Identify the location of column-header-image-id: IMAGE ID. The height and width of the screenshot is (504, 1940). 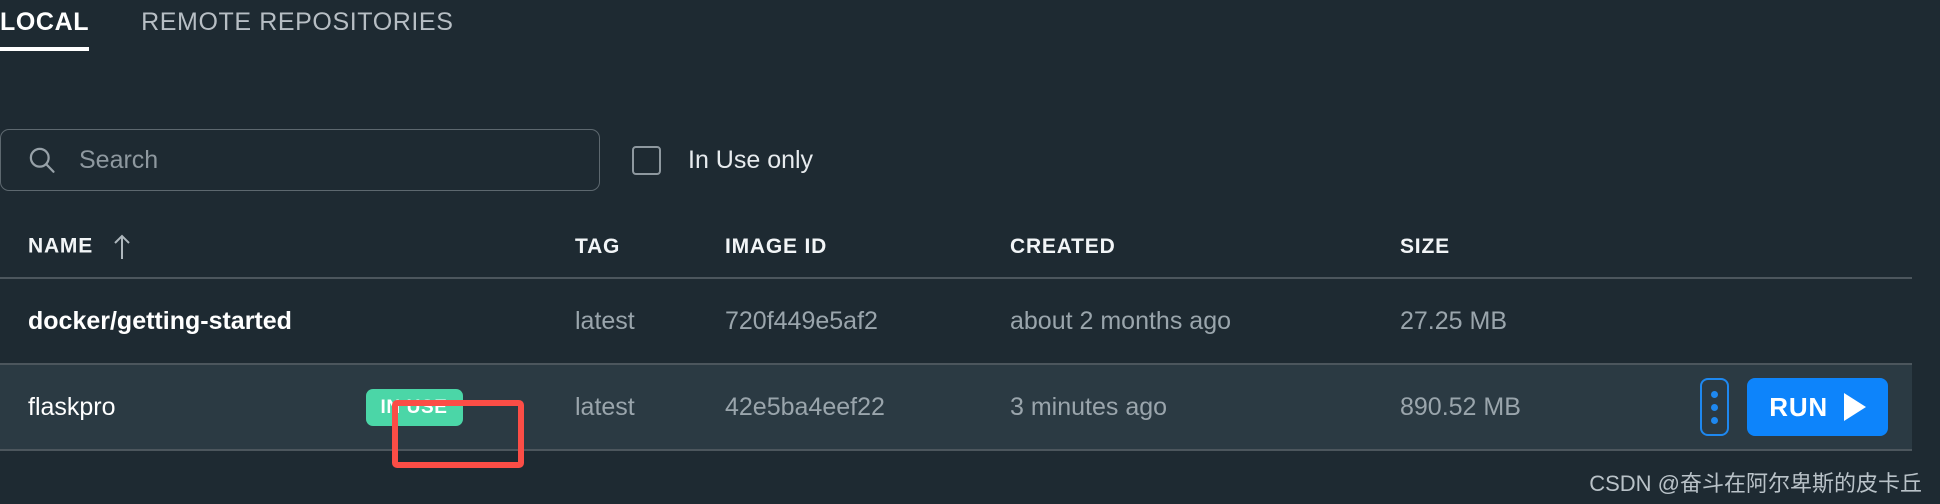
(867, 247).